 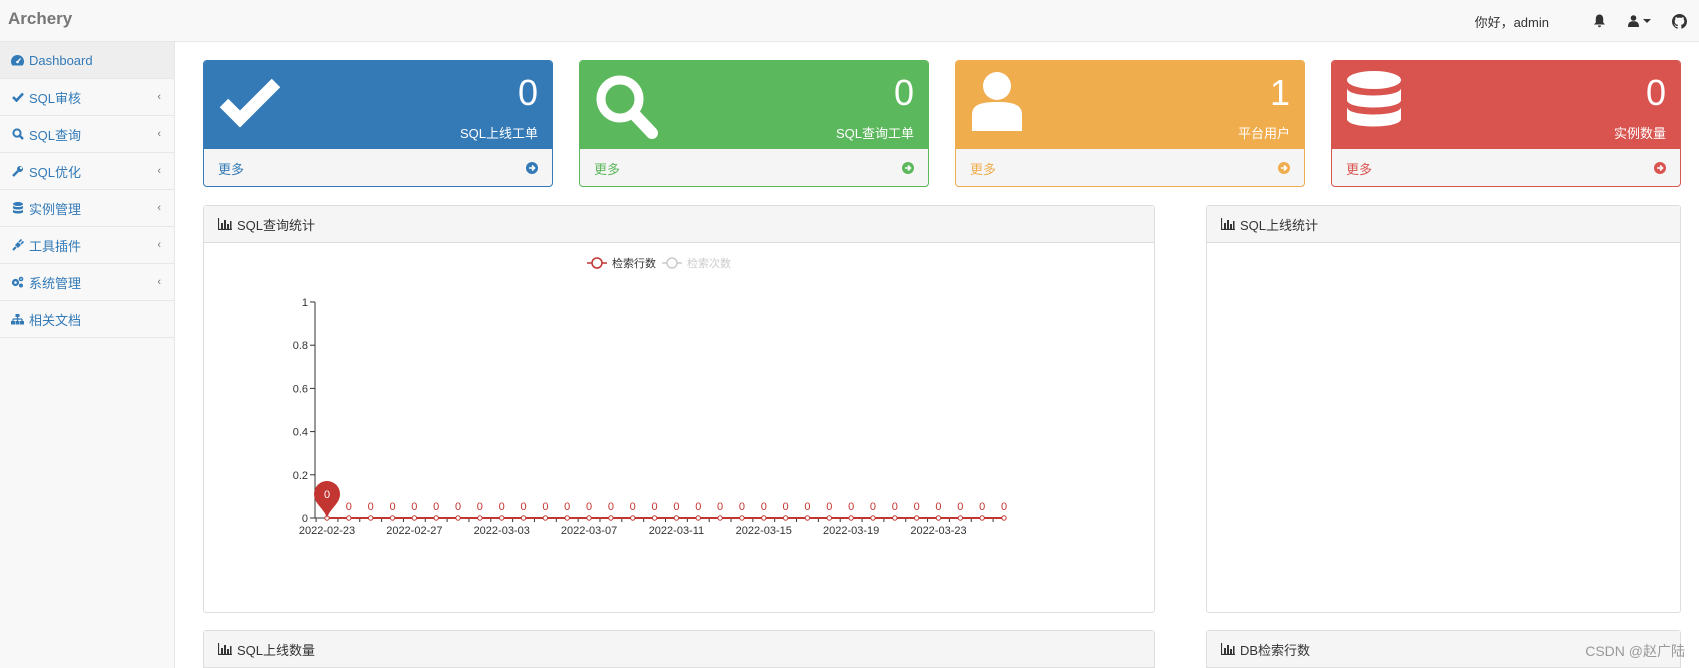 I want to click on card-header: 0 SQL上线工单, so click(x=378, y=105).